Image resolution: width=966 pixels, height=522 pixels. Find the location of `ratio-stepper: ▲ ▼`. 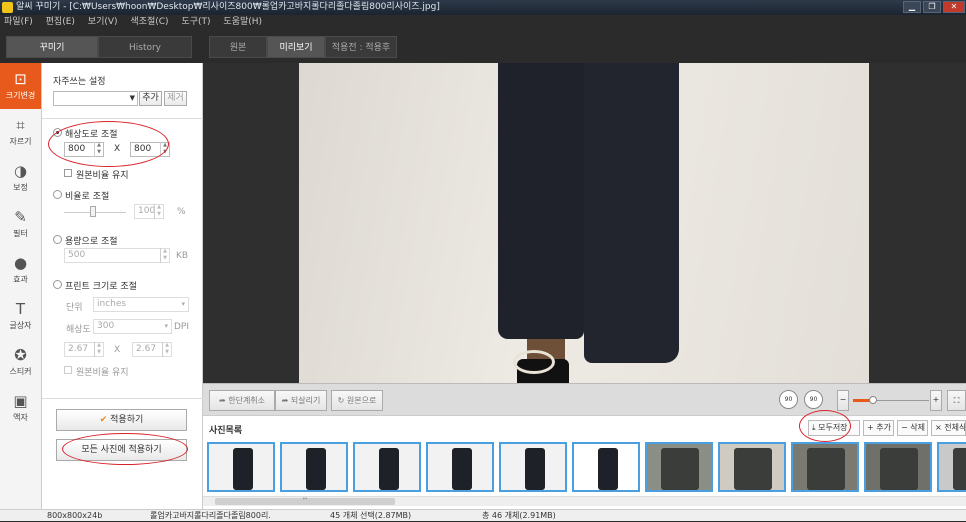

ratio-stepper: ▲ ▼ is located at coordinates (158, 211).